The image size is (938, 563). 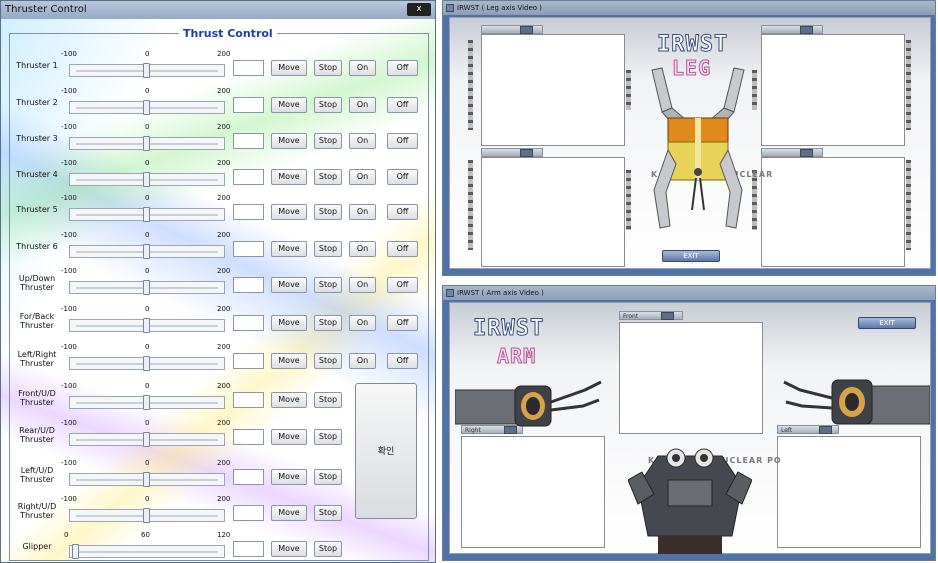 I want to click on window-titlebar: Thruster Control, so click(x=218, y=10).